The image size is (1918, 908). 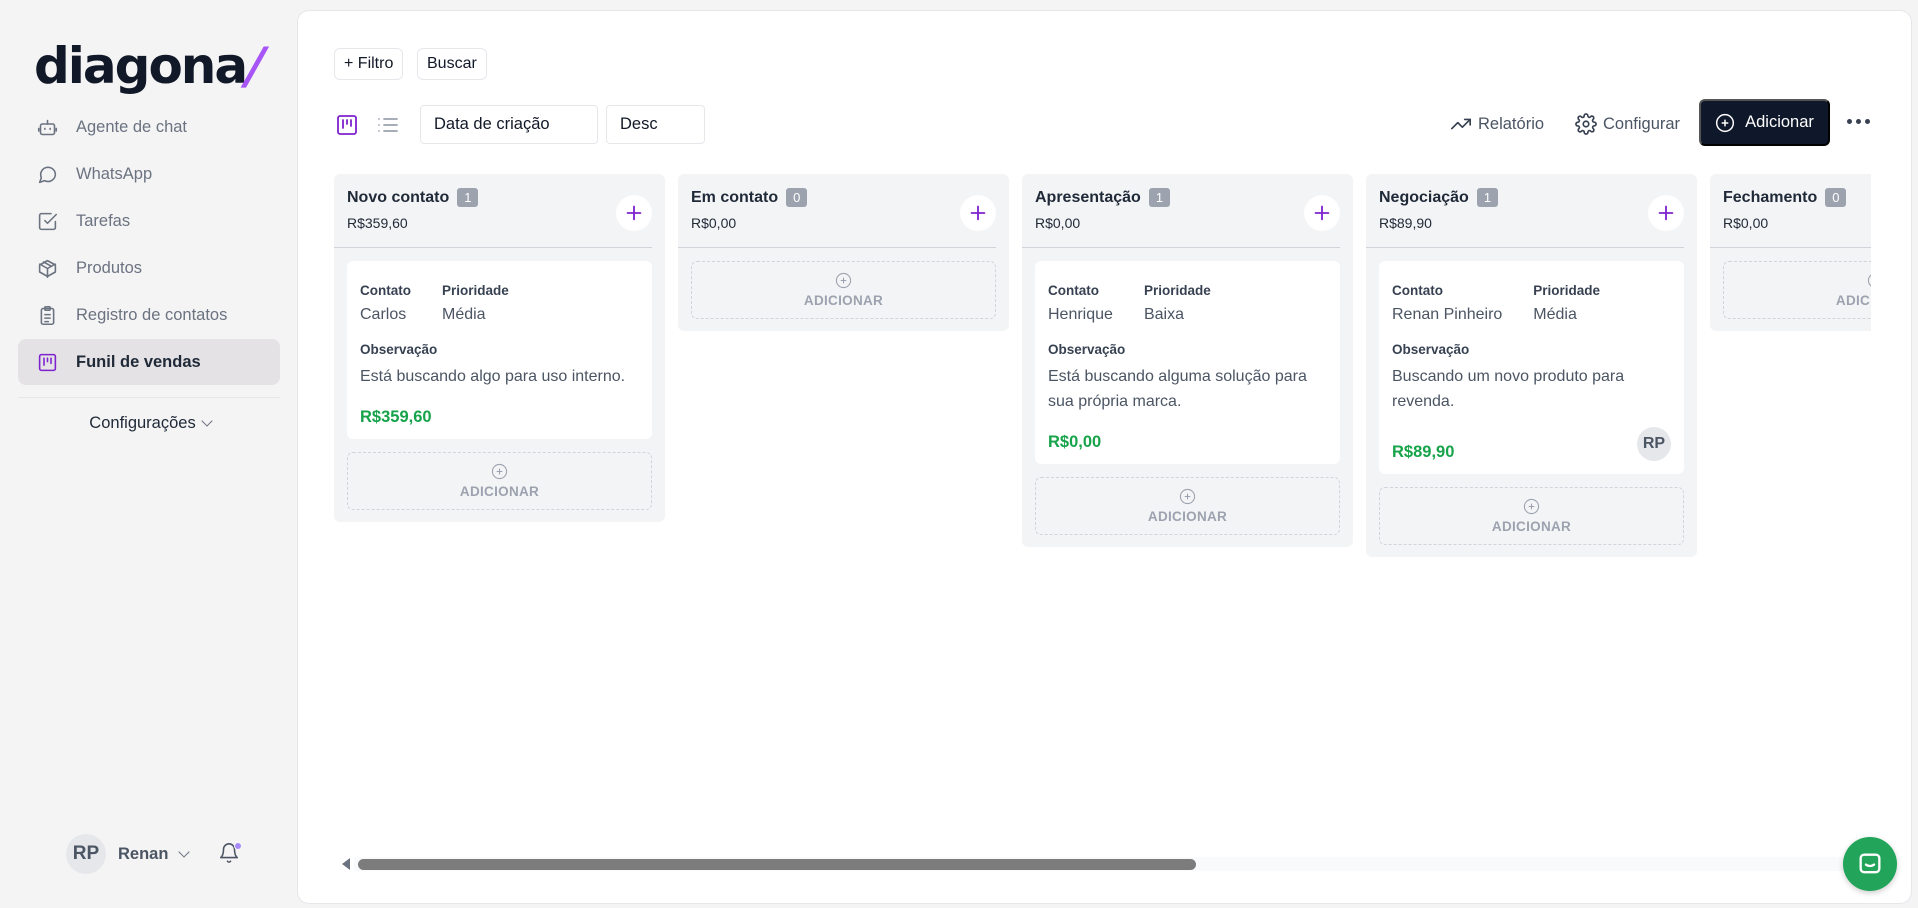 What do you see at coordinates (452, 64) in the screenshot?
I see `search-button: Buscar` at bounding box center [452, 64].